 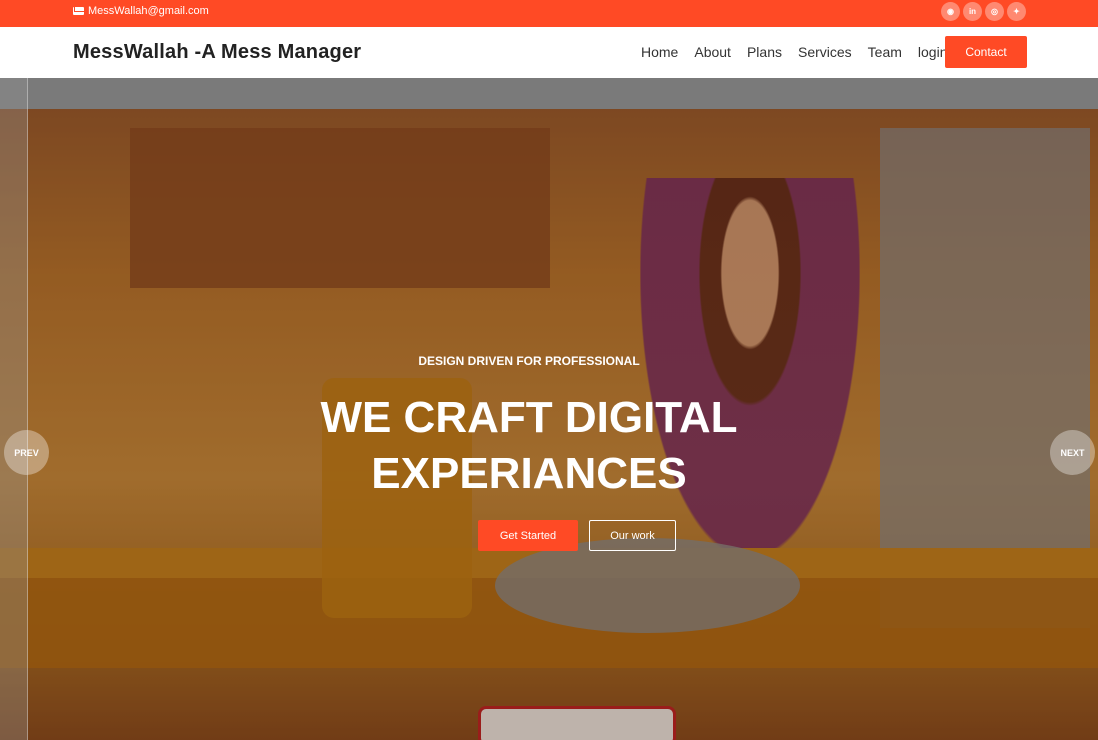 What do you see at coordinates (529, 417) in the screenshot?
I see `hero-title-line1: WE CRAFT DIGITAL` at bounding box center [529, 417].